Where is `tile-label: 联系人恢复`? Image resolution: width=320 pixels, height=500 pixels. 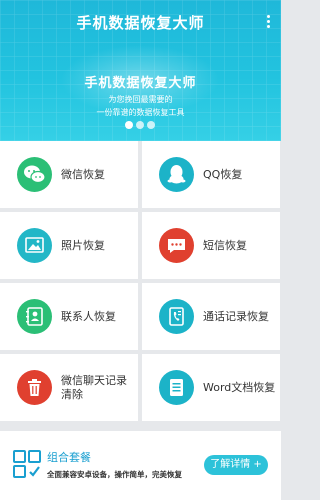
tile-label: 联系人恢复 is located at coordinates (88, 316).